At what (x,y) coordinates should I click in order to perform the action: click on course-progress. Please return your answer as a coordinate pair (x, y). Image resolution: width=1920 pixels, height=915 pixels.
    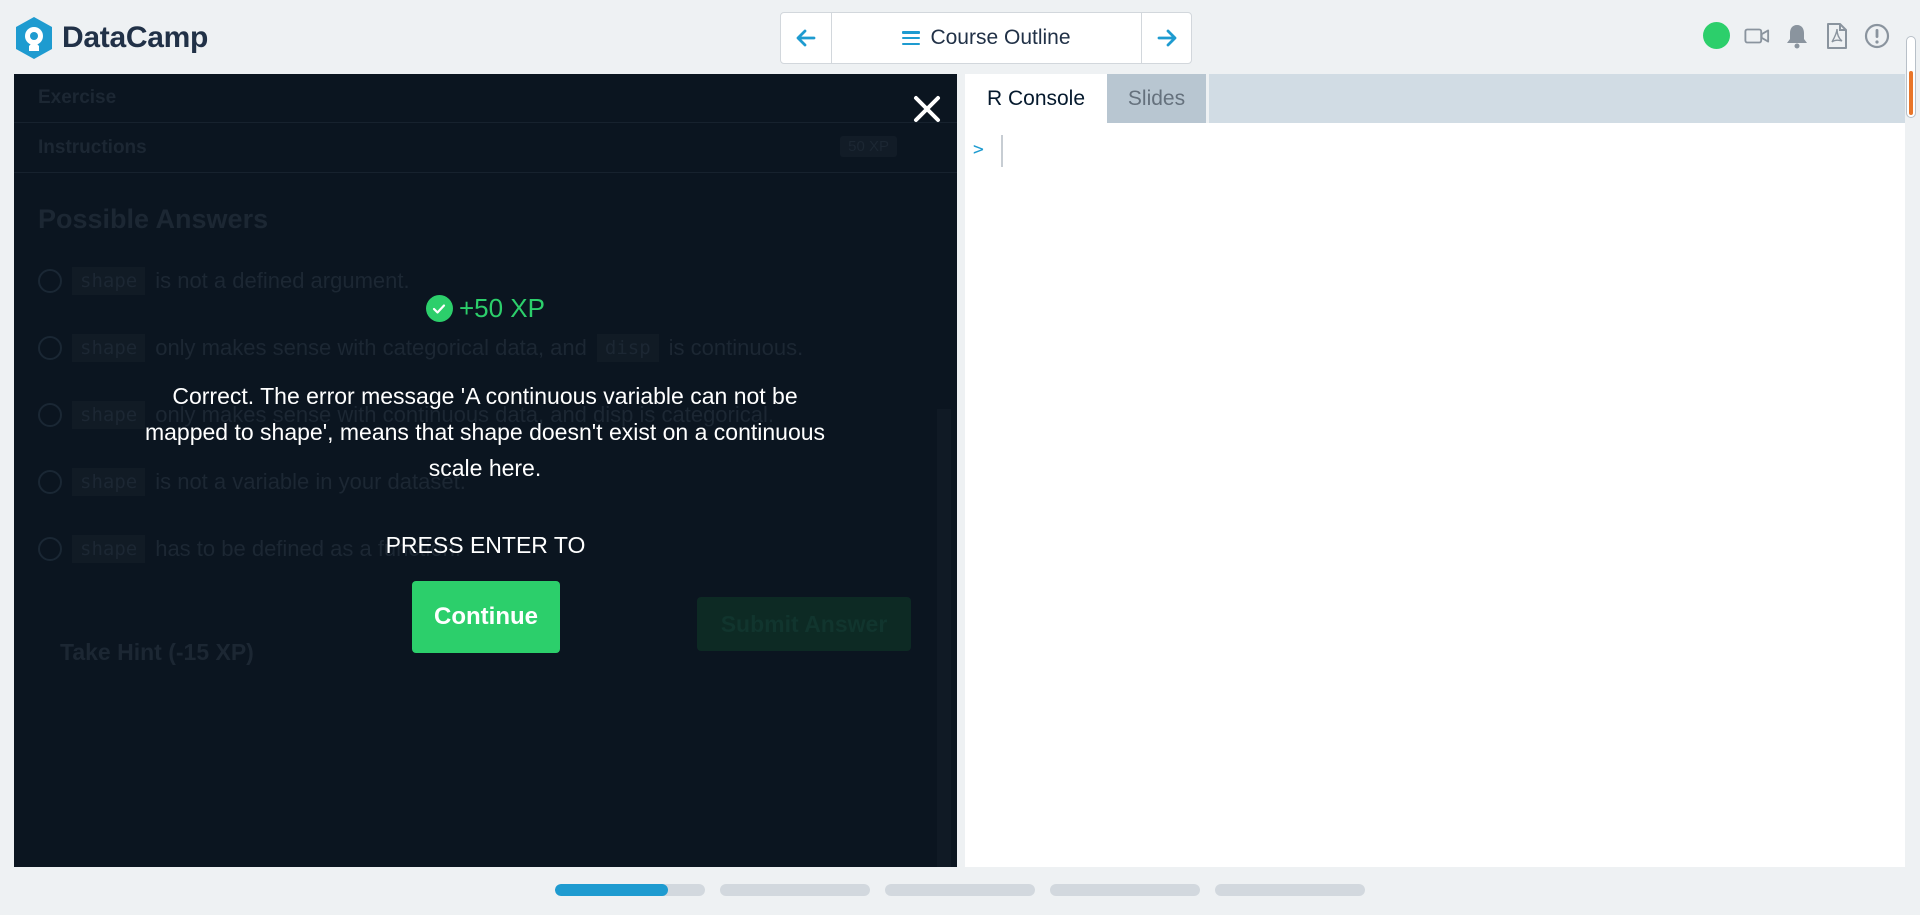
    Looking at the image, I should click on (960, 890).